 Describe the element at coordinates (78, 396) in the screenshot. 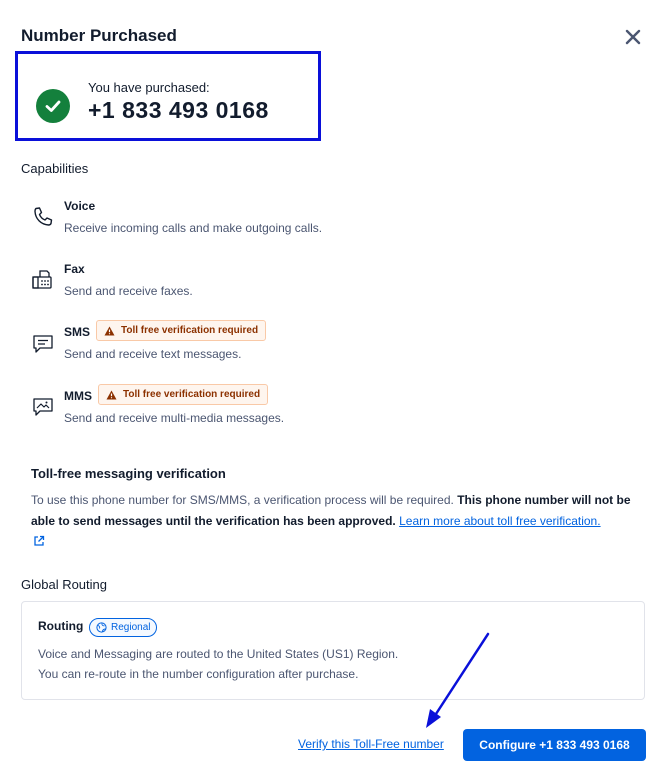

I see `capability-name-mms: MMS` at that location.